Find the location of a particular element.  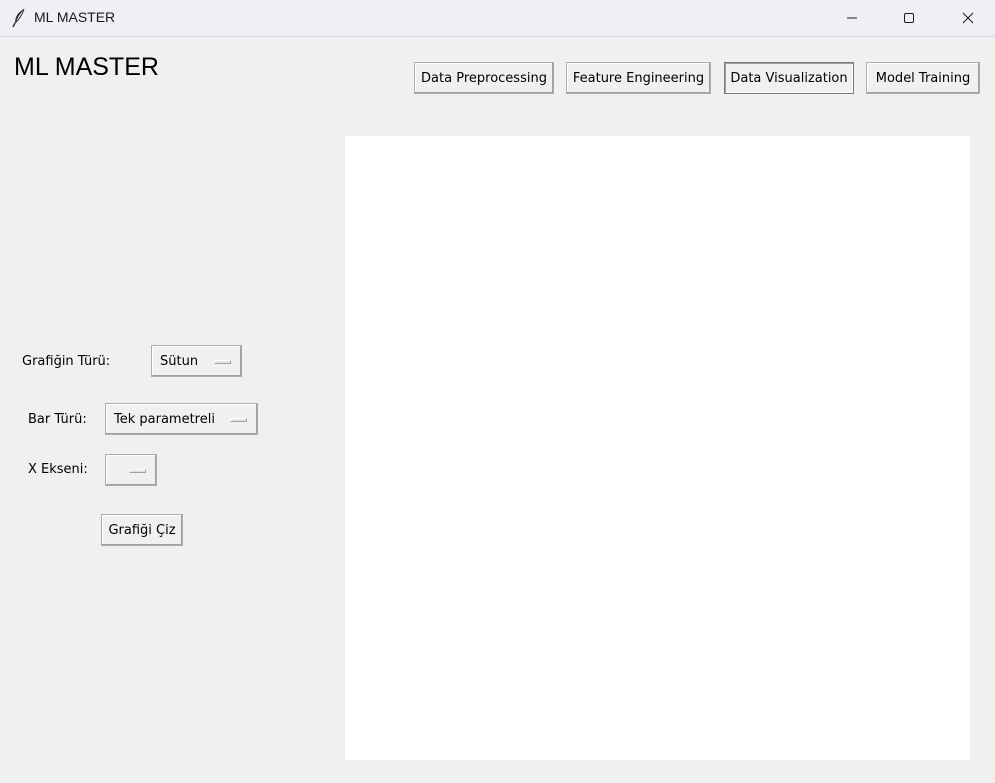

draw-chart-button: Grafiği Çiz is located at coordinates (142, 530).